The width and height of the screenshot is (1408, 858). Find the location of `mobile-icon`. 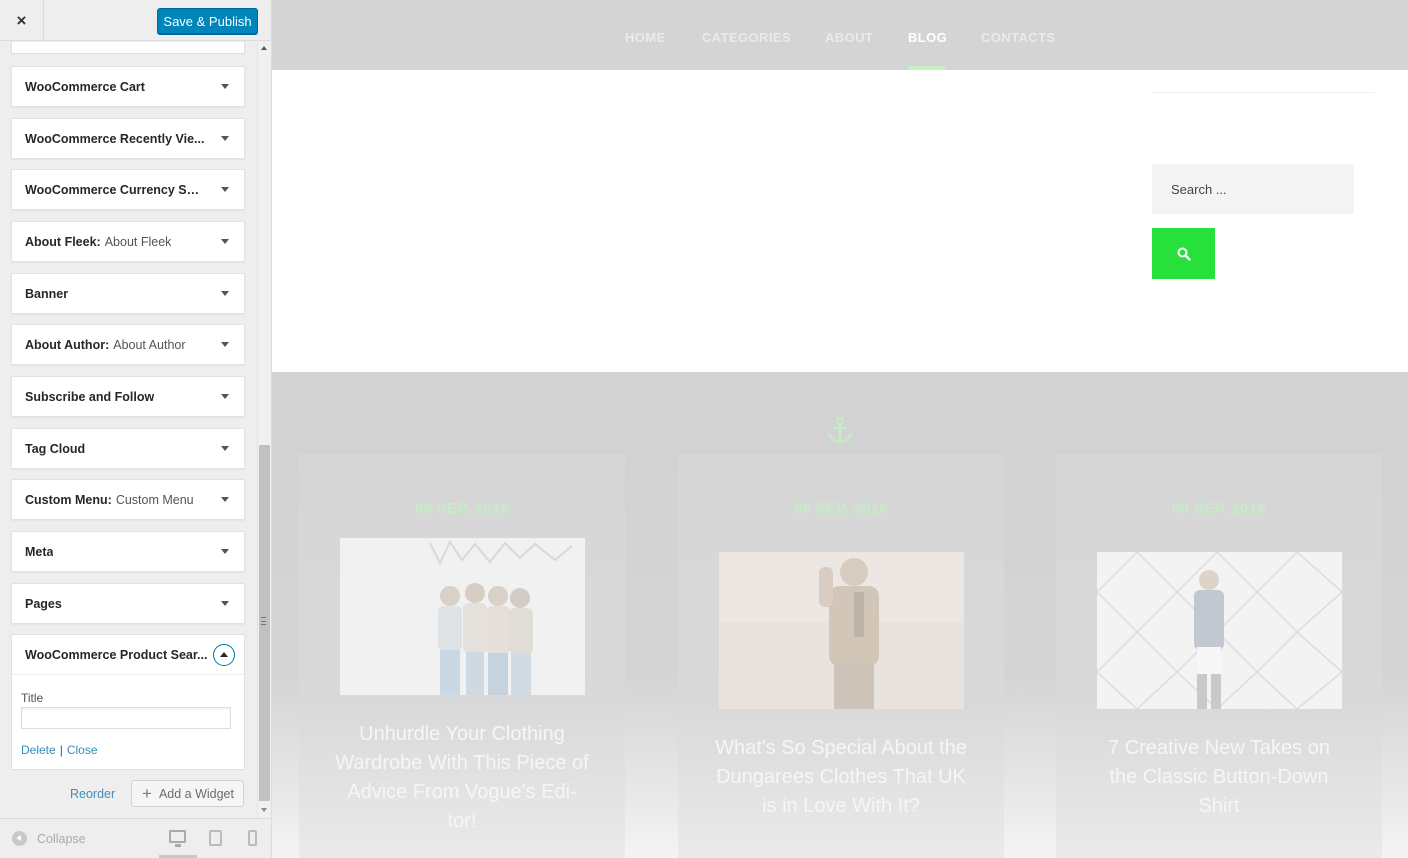

mobile-icon is located at coordinates (252, 838).